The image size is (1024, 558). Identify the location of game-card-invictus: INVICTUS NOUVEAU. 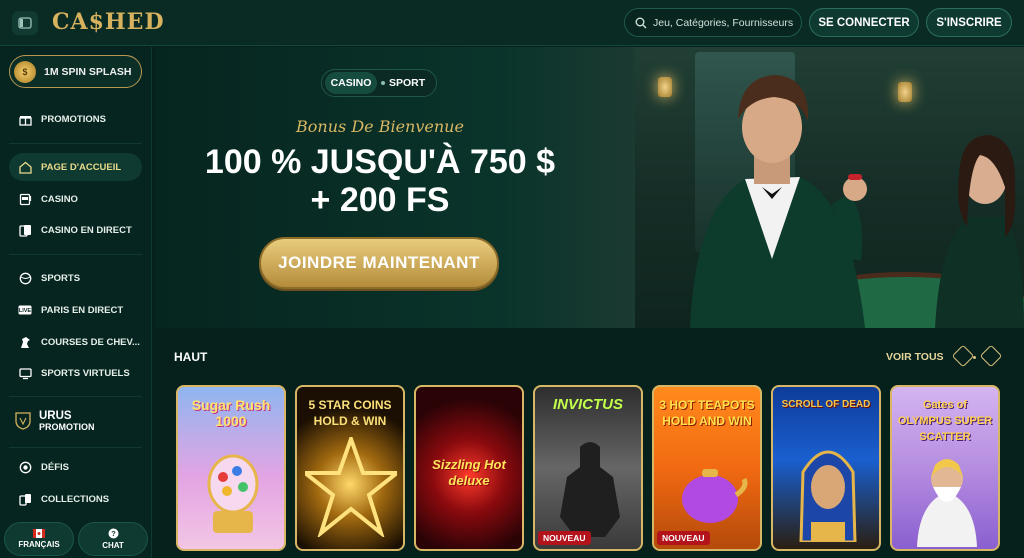
(588, 468).